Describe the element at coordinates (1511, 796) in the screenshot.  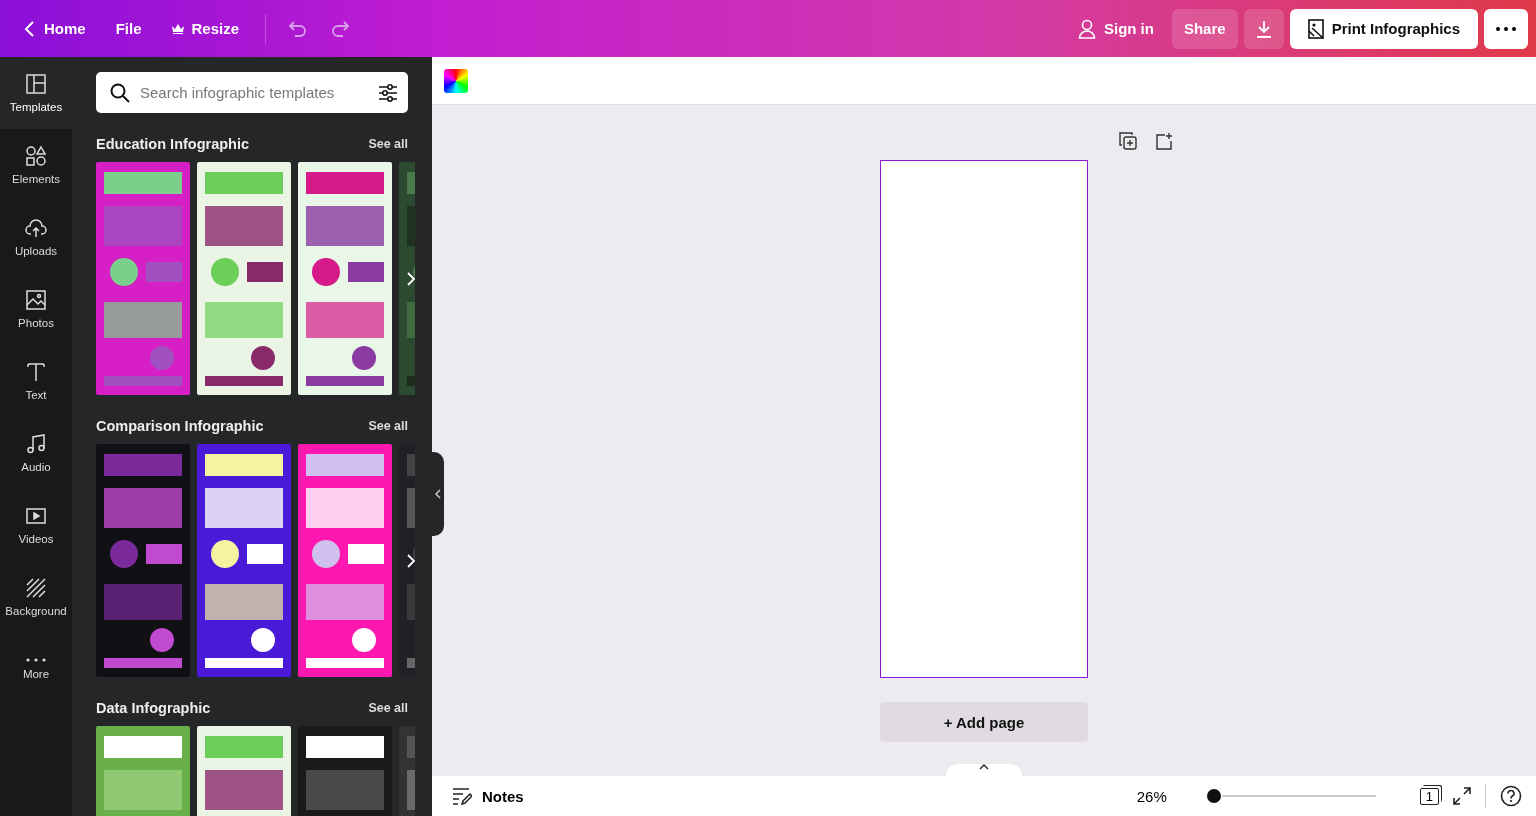
I see `help-icon` at that location.